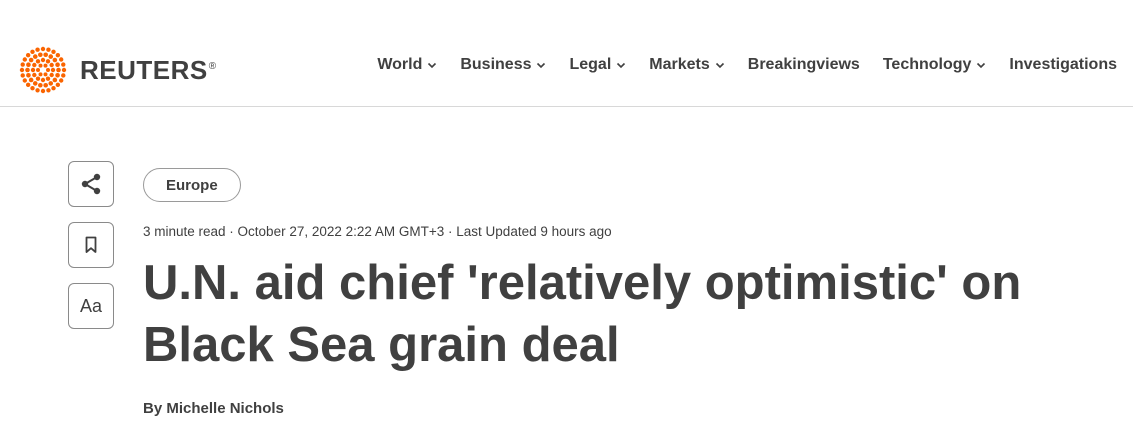 Image resolution: width=1133 pixels, height=440 pixels. What do you see at coordinates (148, 69) in the screenshot?
I see `logo-wordmark: REUTERS®` at bounding box center [148, 69].